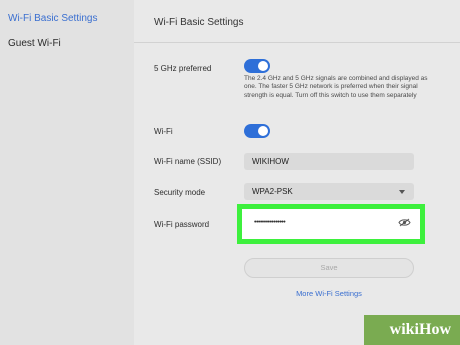 This screenshot has width=460, height=345. I want to click on ssid-label: Wi-Fi name (SSID), so click(188, 161).